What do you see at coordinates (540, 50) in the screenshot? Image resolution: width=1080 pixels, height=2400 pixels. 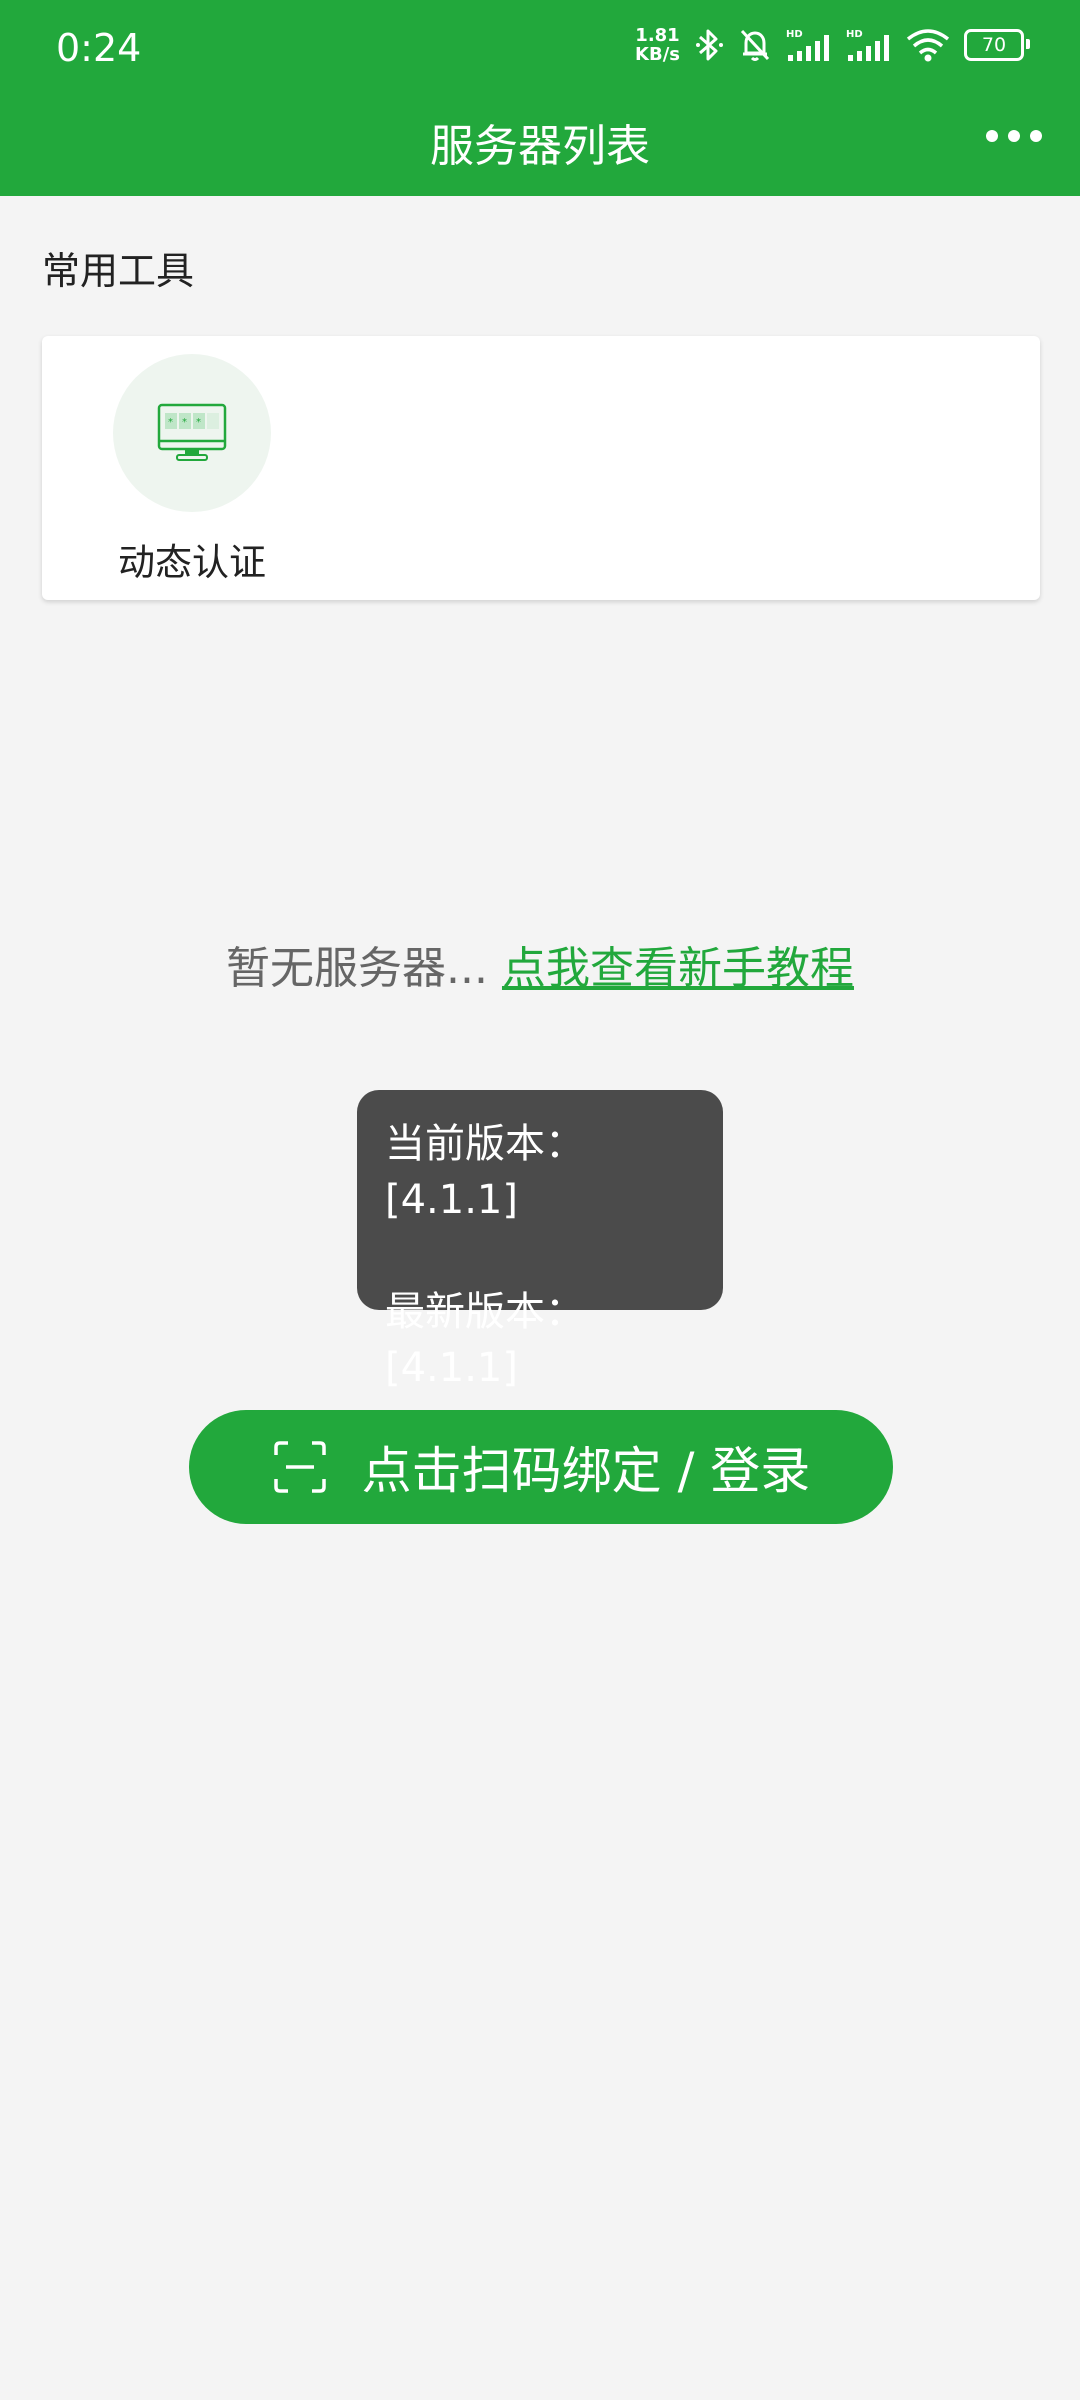 I see `status-bar: 0:24 1.81 KB/s HD HD 70` at bounding box center [540, 50].